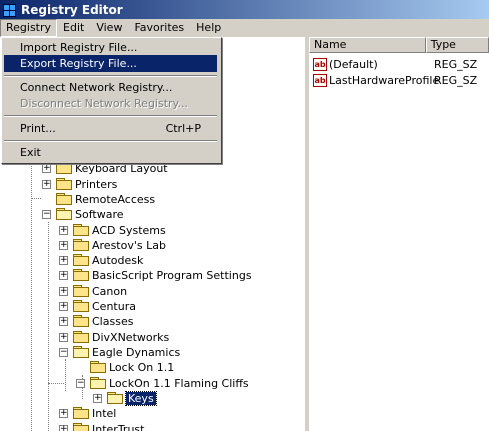 The image size is (489, 431). What do you see at coordinates (97, 306) in the screenshot?
I see `tree-node-centura: + Centura` at bounding box center [97, 306].